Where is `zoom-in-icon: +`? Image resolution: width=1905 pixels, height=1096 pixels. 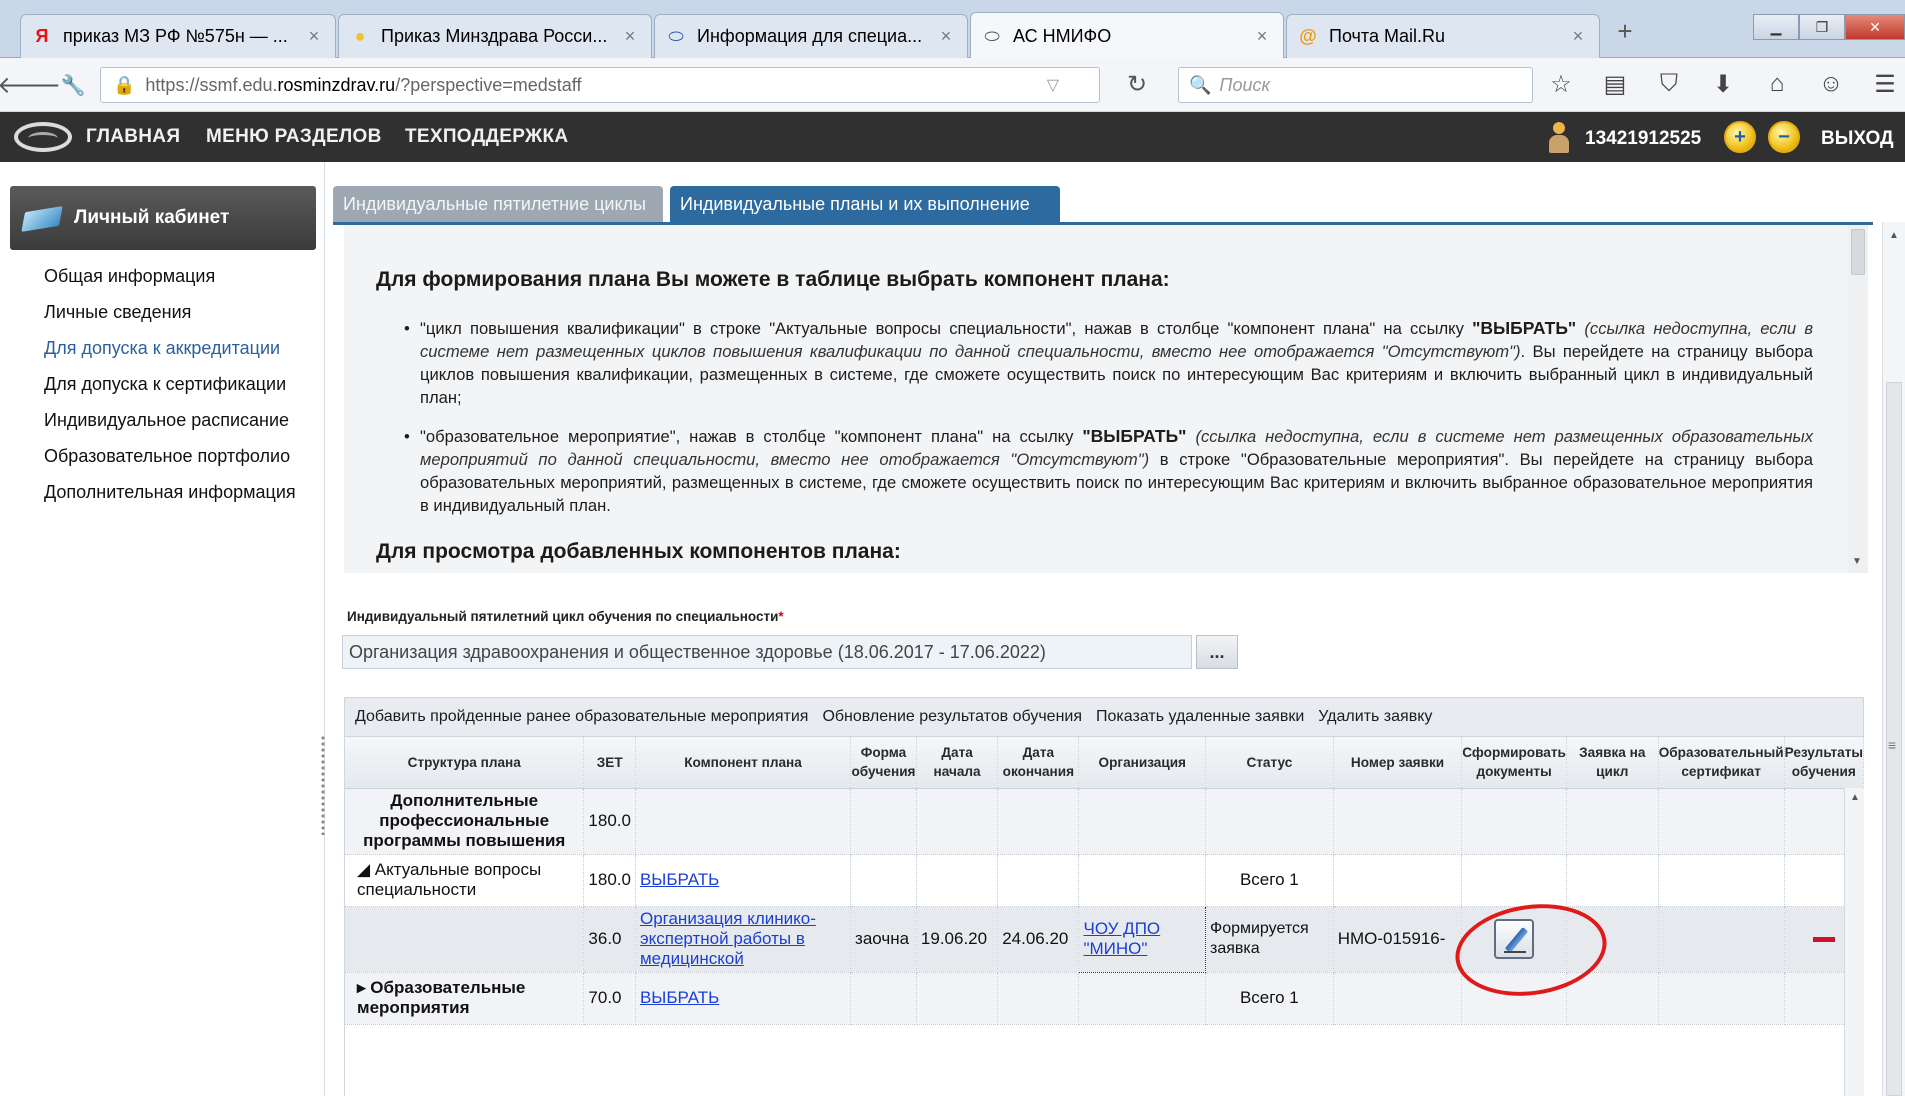 zoom-in-icon: + is located at coordinates (1740, 137).